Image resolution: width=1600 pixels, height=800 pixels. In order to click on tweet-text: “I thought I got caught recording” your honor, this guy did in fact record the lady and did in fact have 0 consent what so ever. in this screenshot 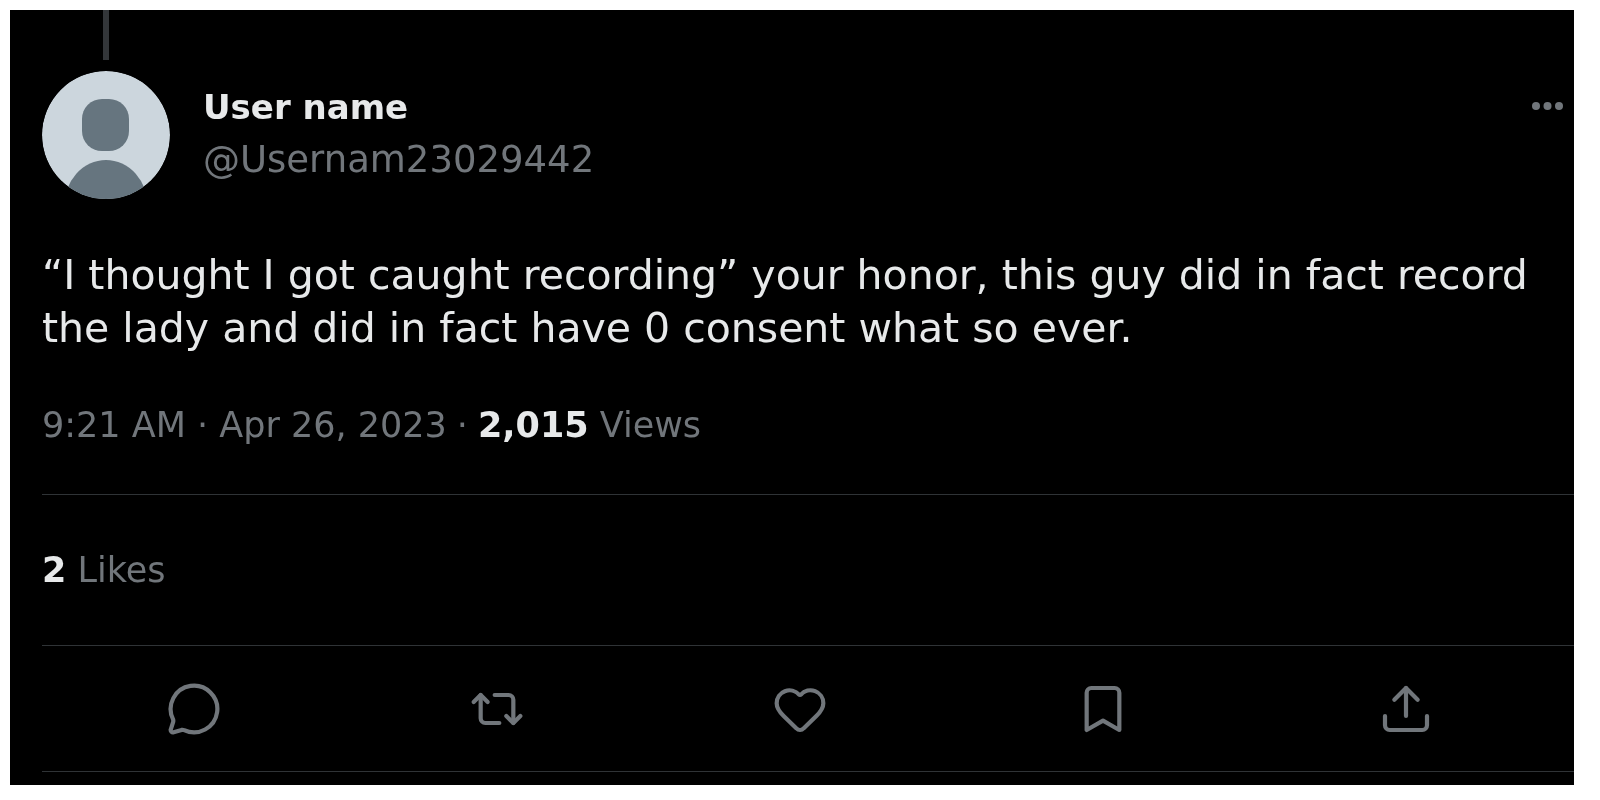, I will do `click(785, 302)`.